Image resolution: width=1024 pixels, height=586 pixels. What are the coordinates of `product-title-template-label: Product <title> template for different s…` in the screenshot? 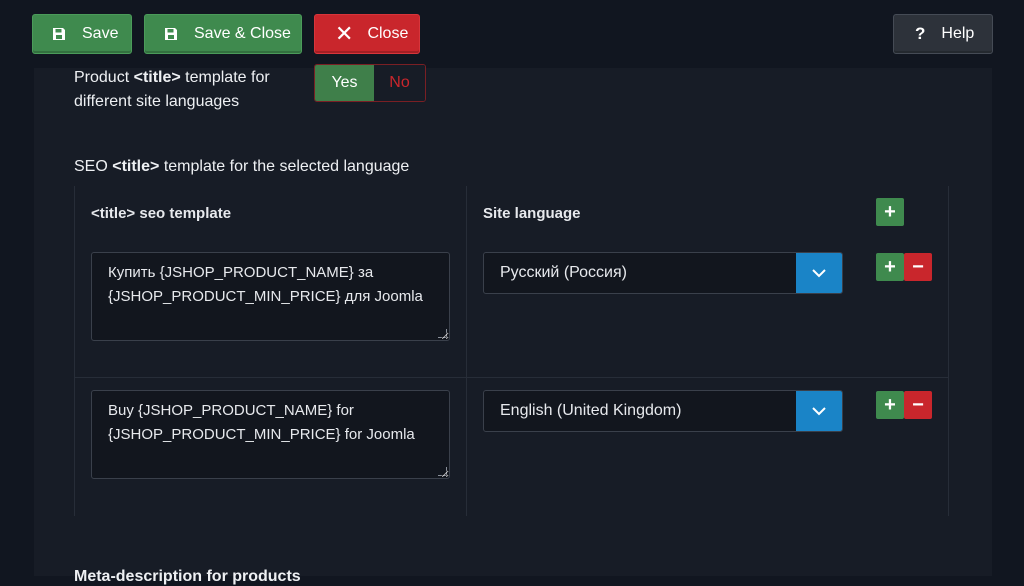 It's located at (172, 89).